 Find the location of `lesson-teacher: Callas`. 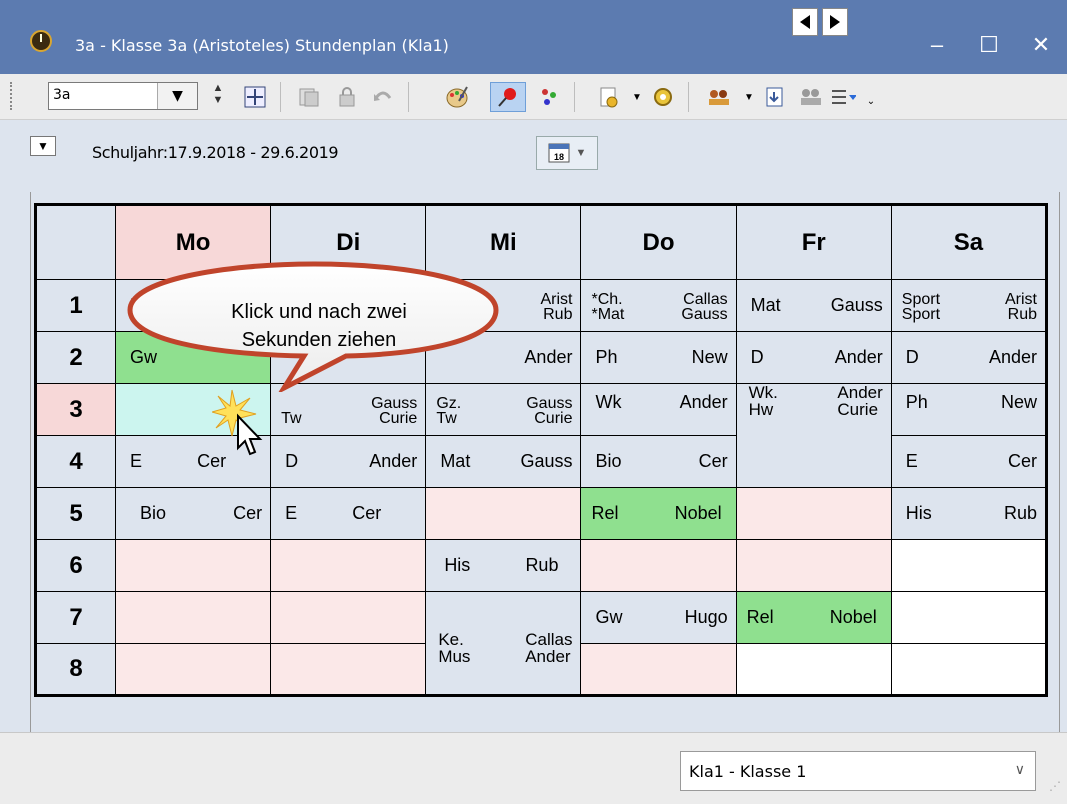

lesson-teacher: Callas is located at coordinates (549, 639).